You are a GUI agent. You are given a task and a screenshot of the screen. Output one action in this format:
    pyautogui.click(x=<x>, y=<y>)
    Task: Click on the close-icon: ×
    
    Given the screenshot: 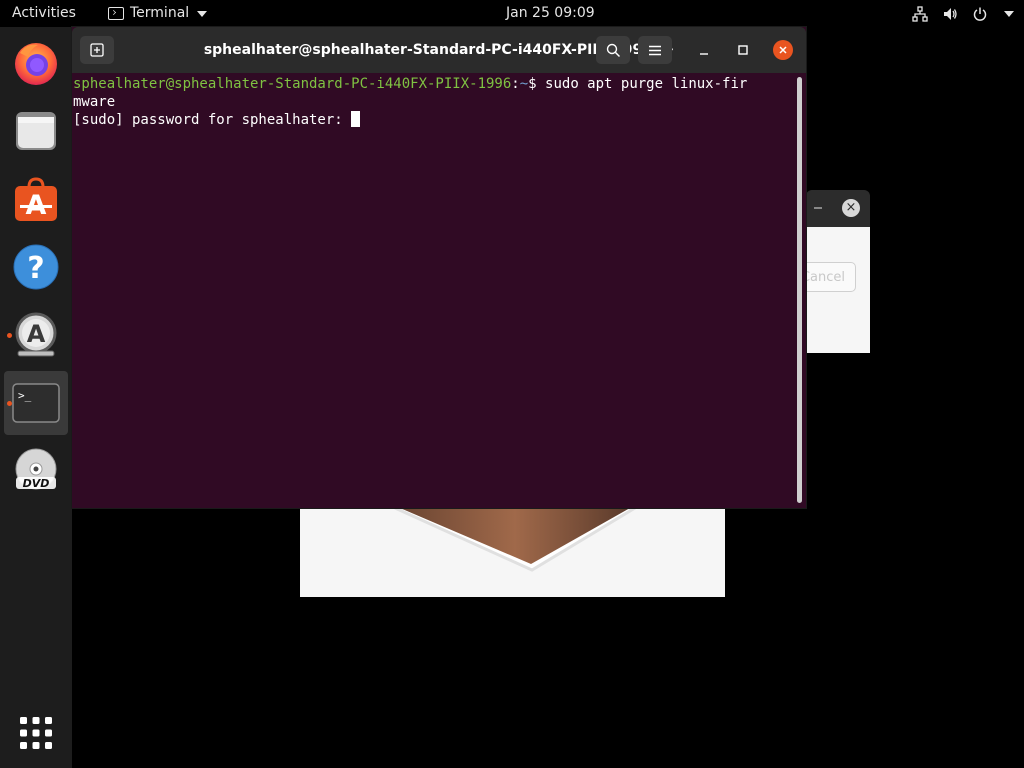 What is the action you would take?
    pyautogui.click(x=851, y=208)
    